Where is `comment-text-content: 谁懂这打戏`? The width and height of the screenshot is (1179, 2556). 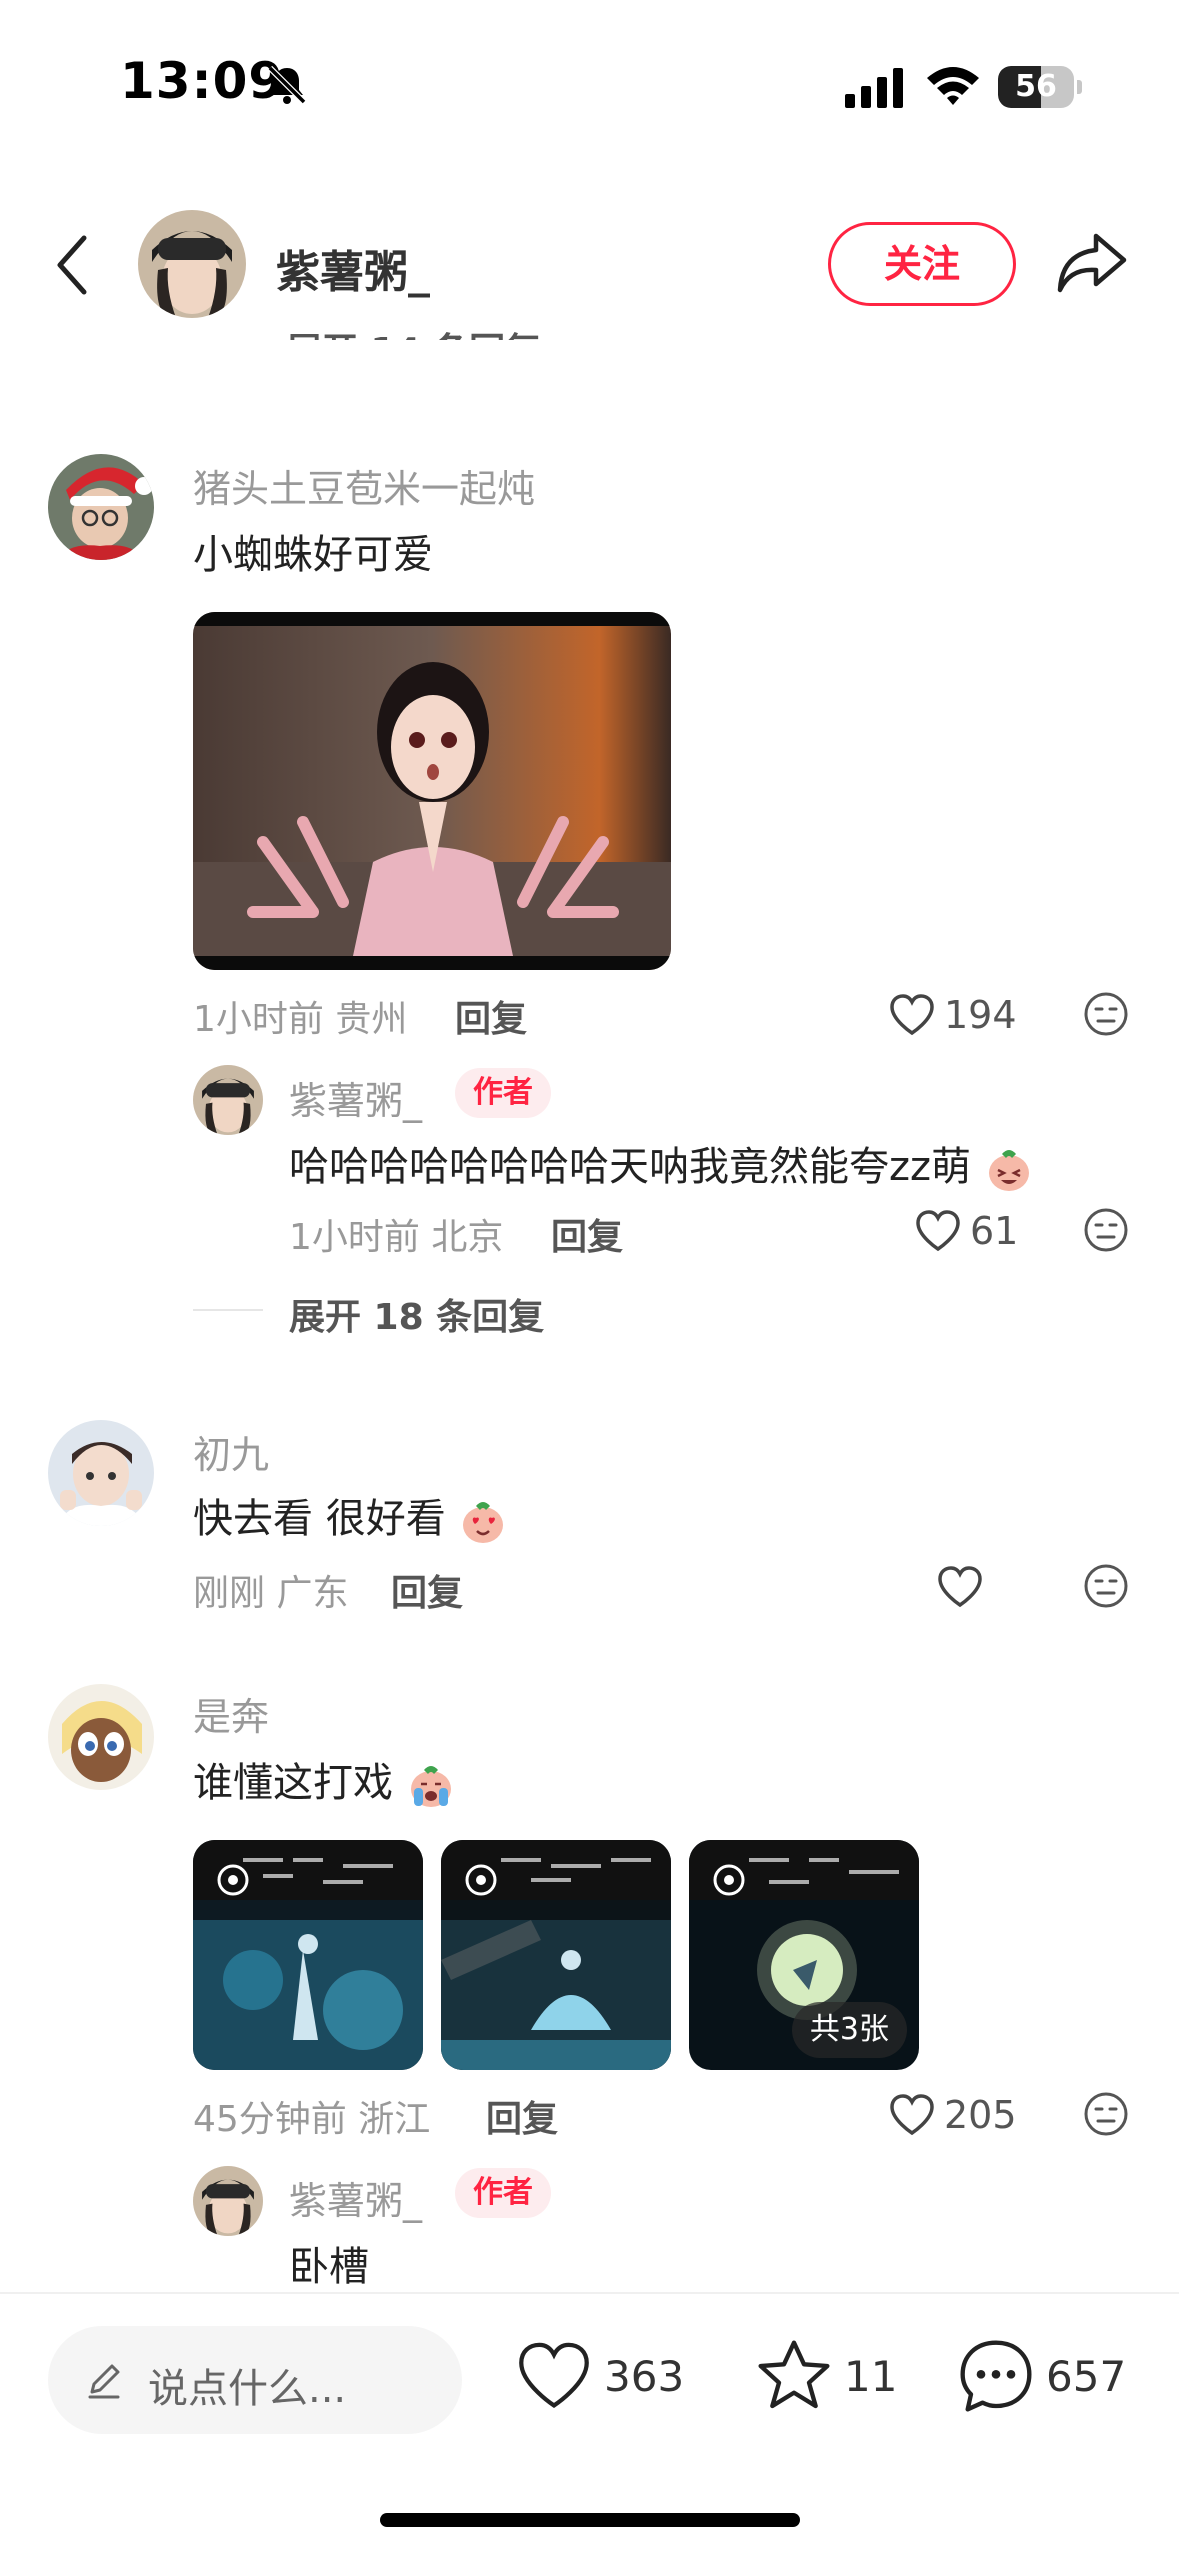
comment-text-content: 谁懂这打戏 is located at coordinates (293, 1783).